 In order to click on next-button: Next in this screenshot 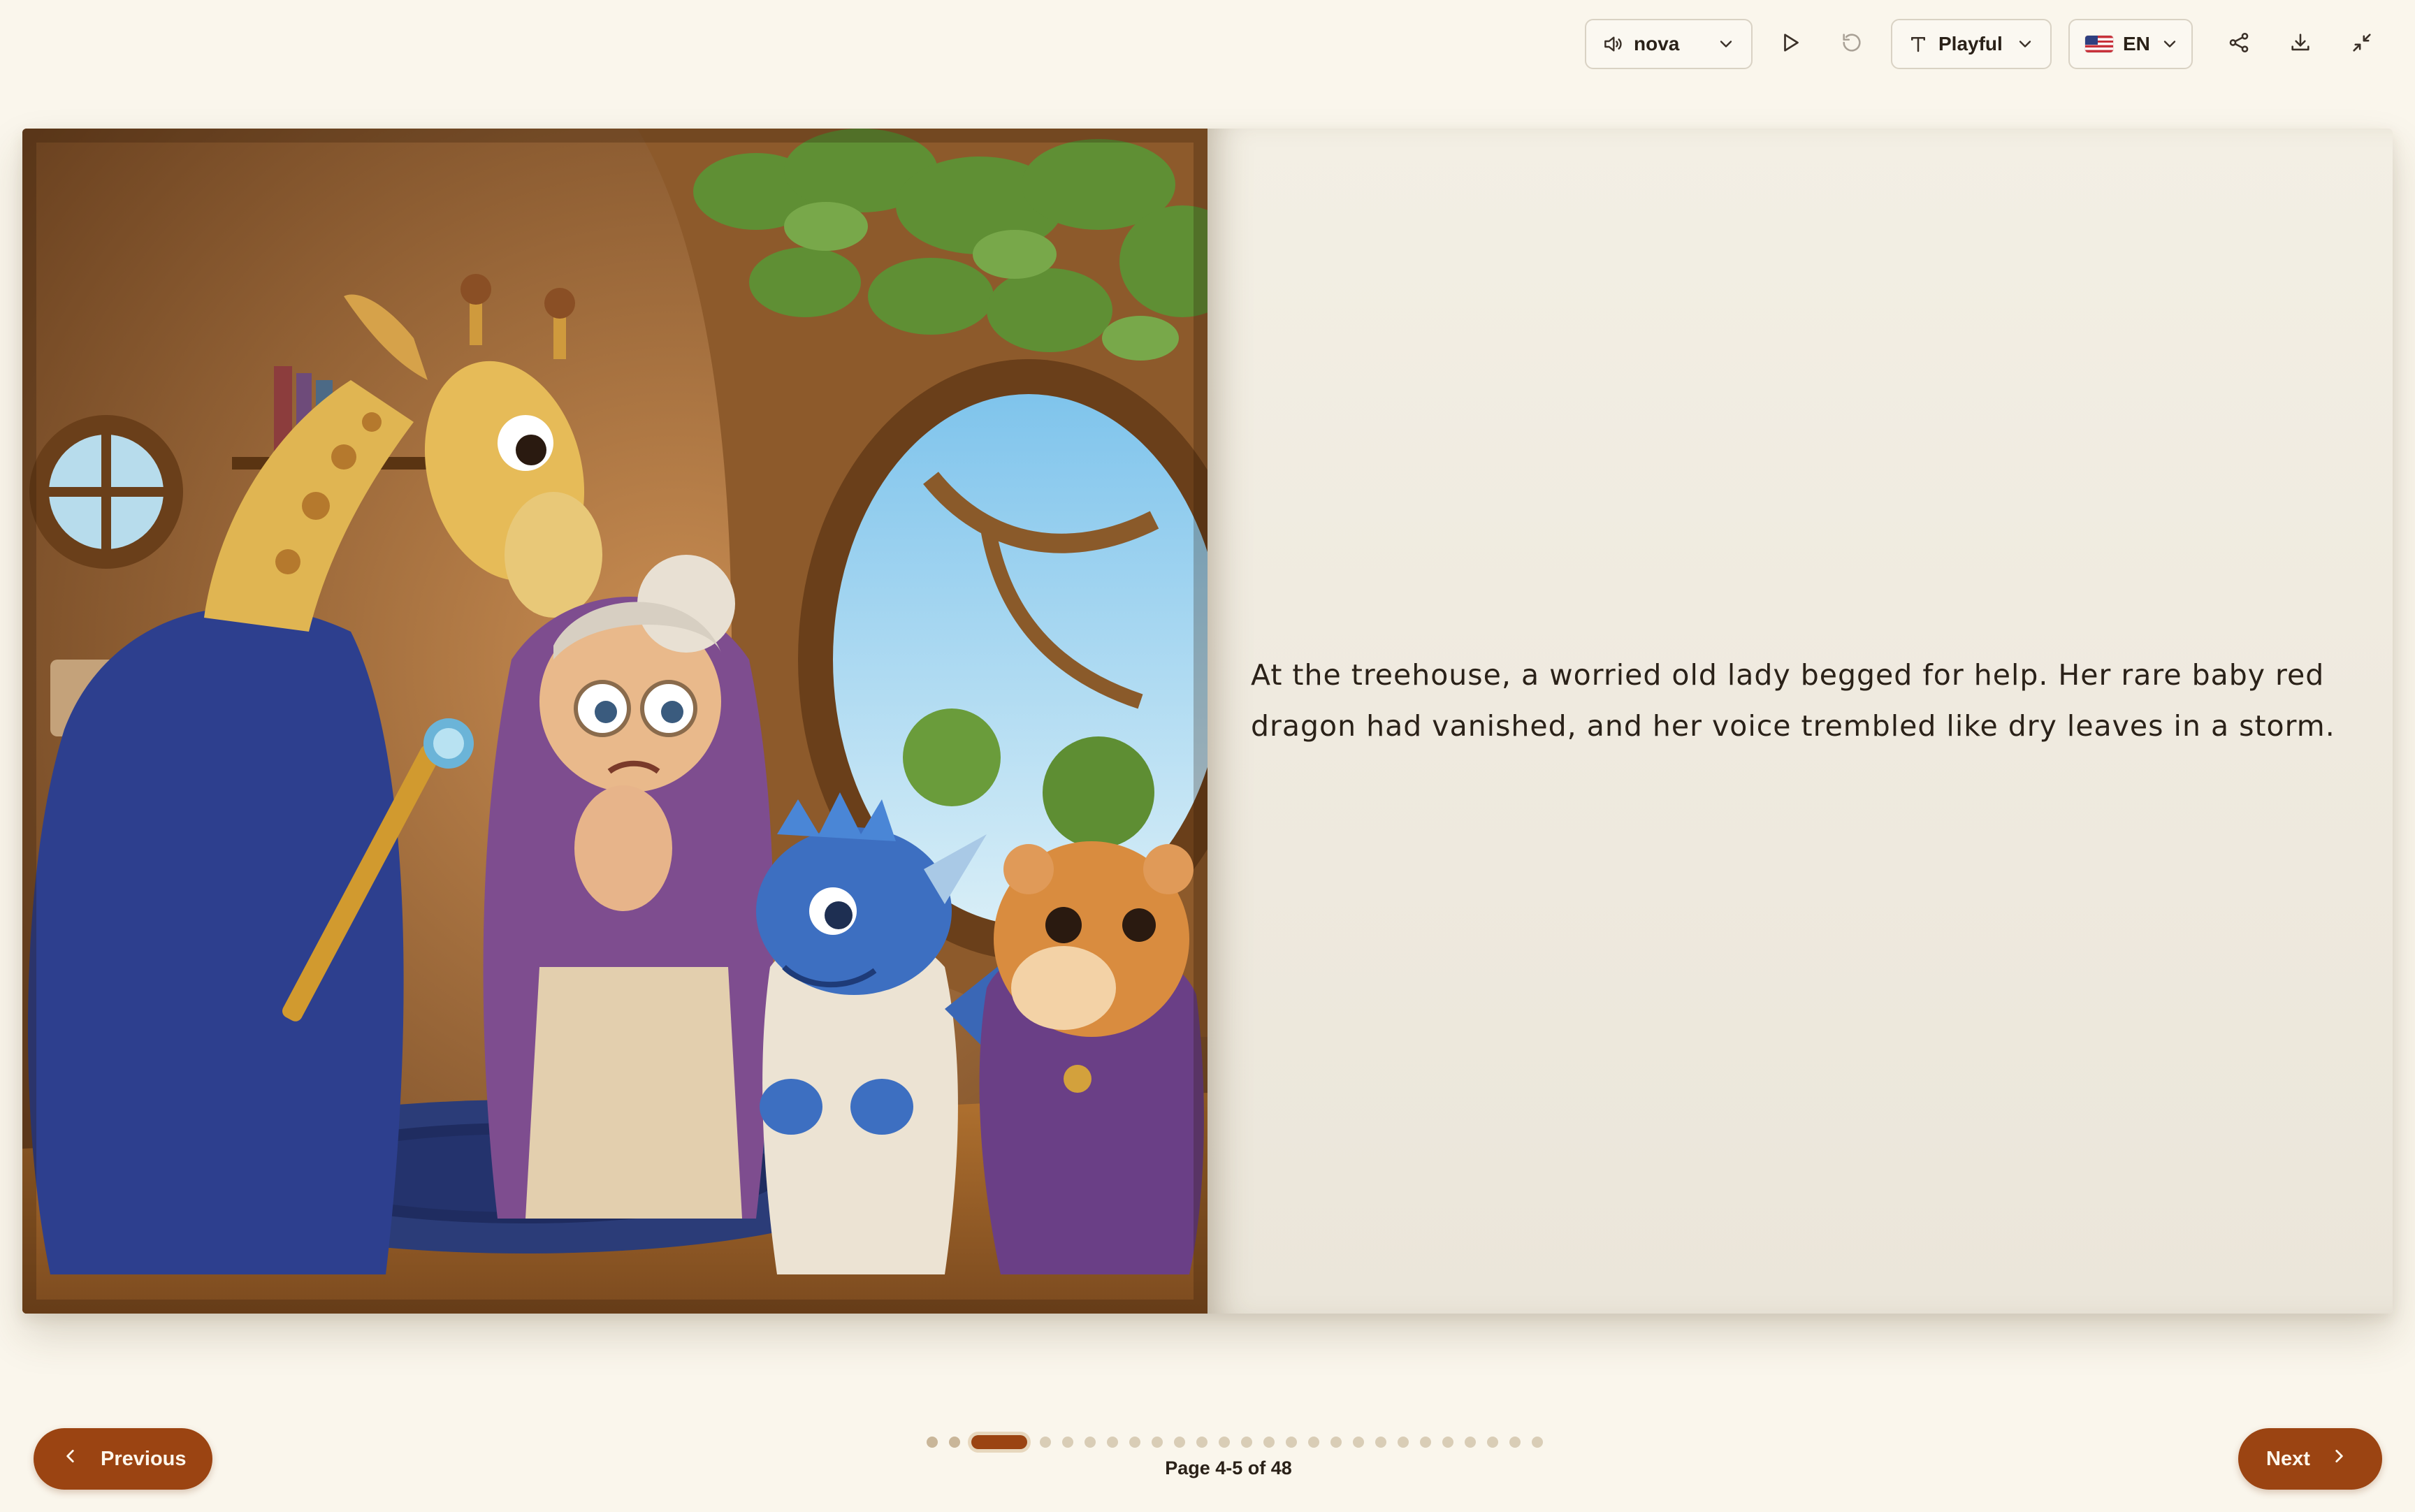, I will do `click(2310, 1459)`.